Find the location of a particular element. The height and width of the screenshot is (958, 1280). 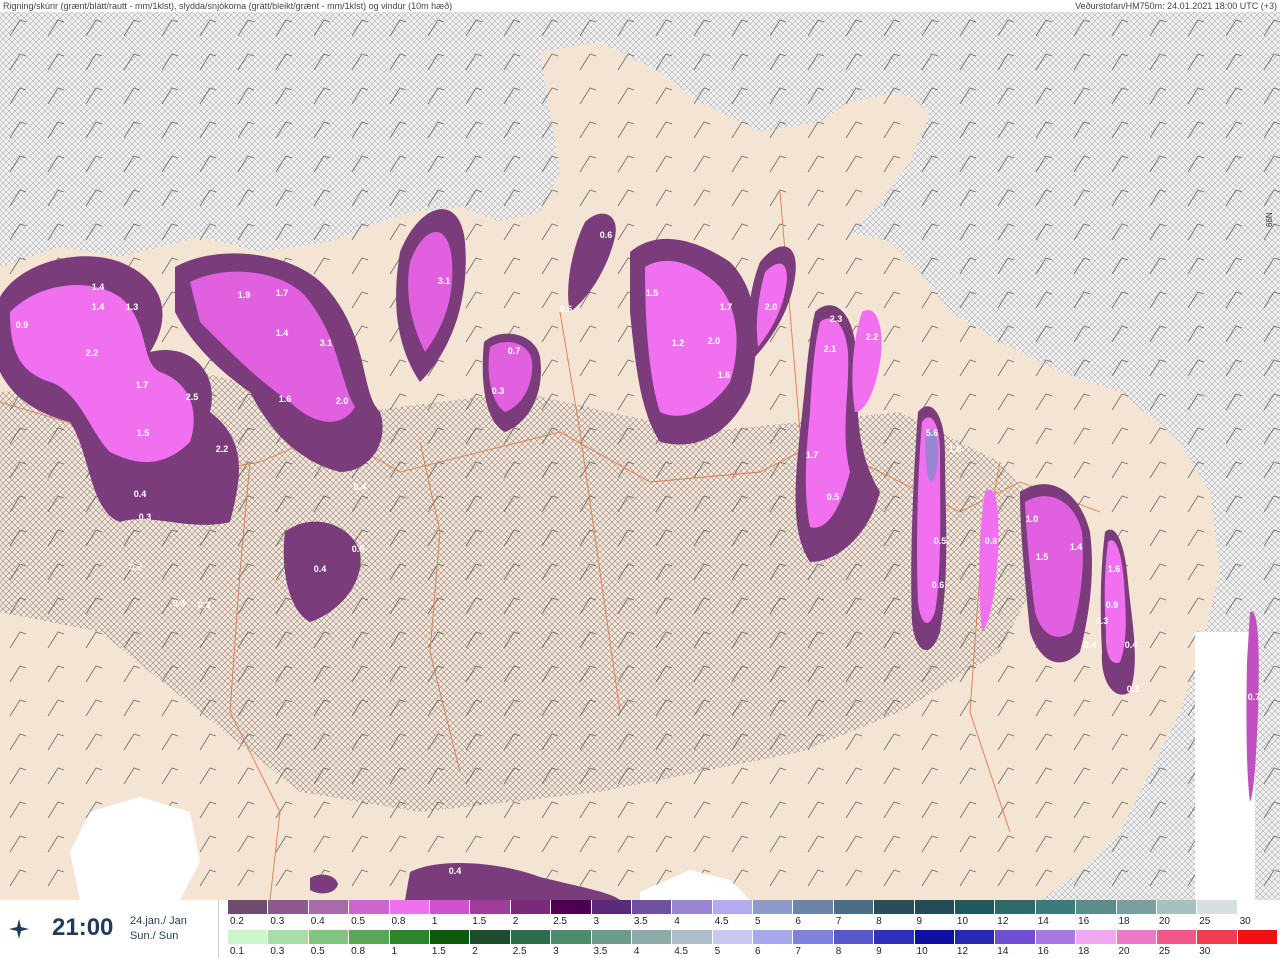

snow-scale-label: 8 is located at coordinates (879, 921).